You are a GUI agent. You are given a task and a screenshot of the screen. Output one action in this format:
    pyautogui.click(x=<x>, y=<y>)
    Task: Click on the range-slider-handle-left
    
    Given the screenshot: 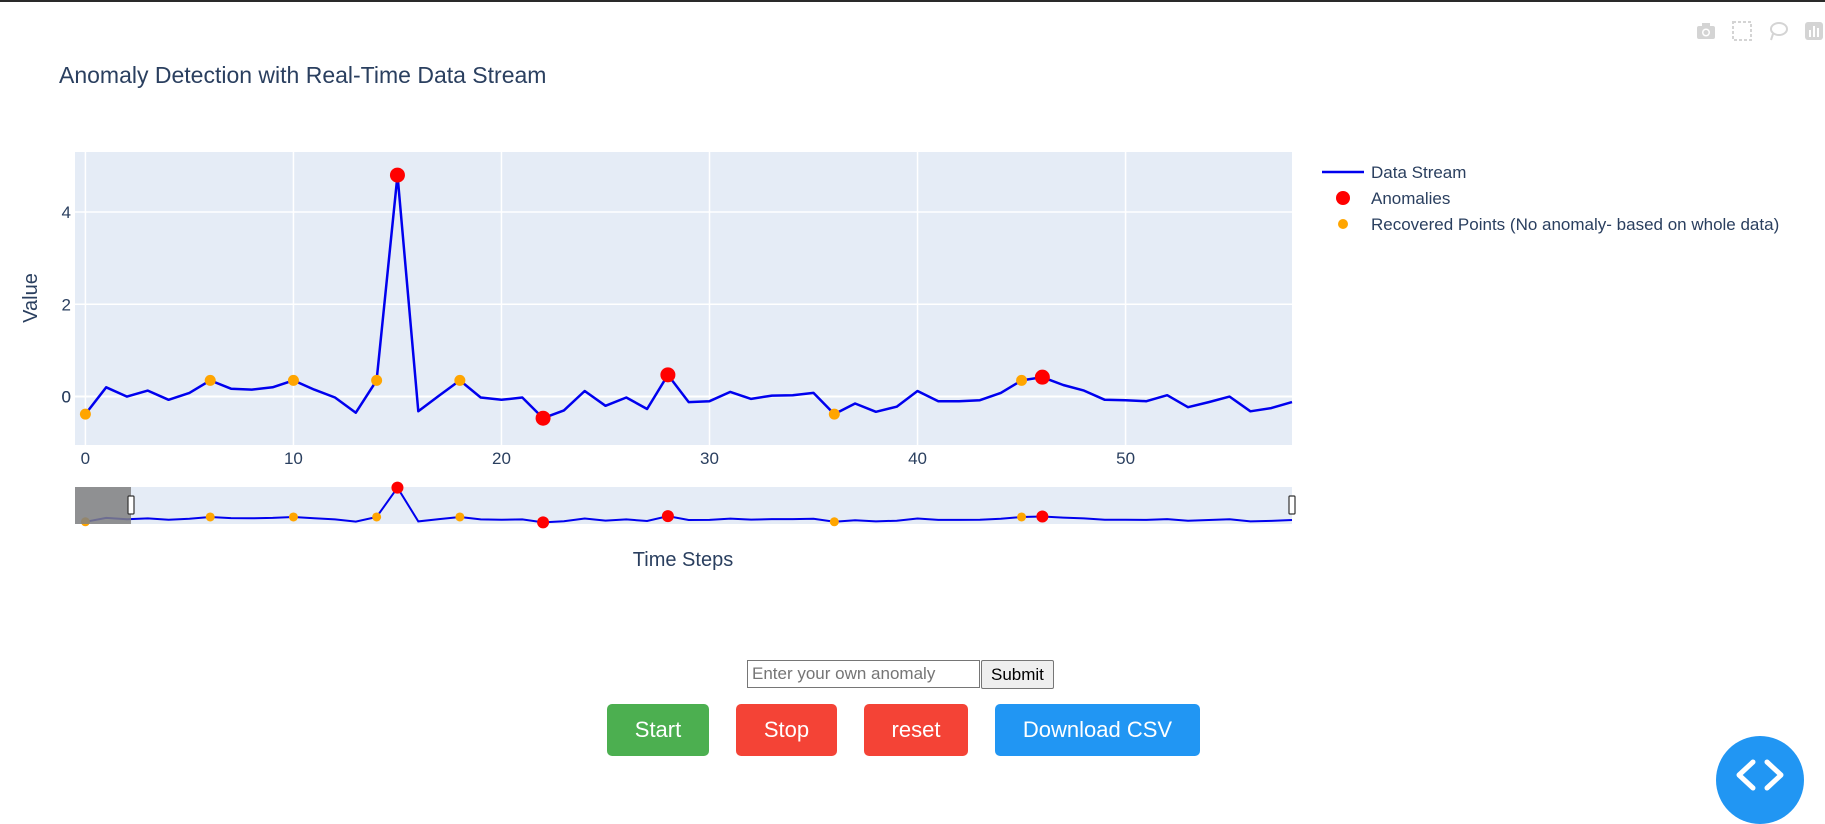 What is the action you would take?
    pyautogui.click(x=131, y=505)
    